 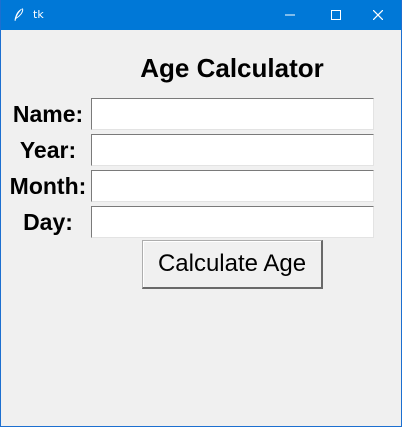 What do you see at coordinates (232, 114) in the screenshot?
I see `name-field` at bounding box center [232, 114].